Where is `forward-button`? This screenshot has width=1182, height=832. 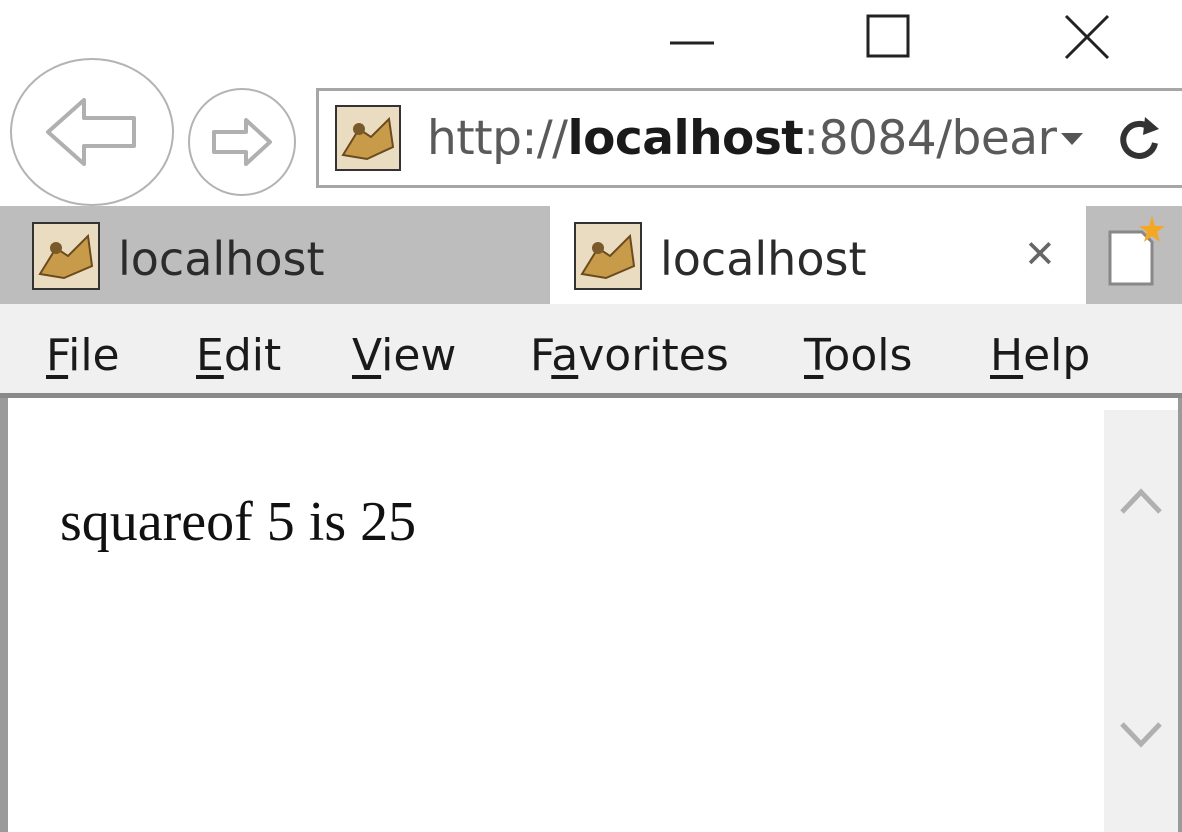 forward-button is located at coordinates (242, 142).